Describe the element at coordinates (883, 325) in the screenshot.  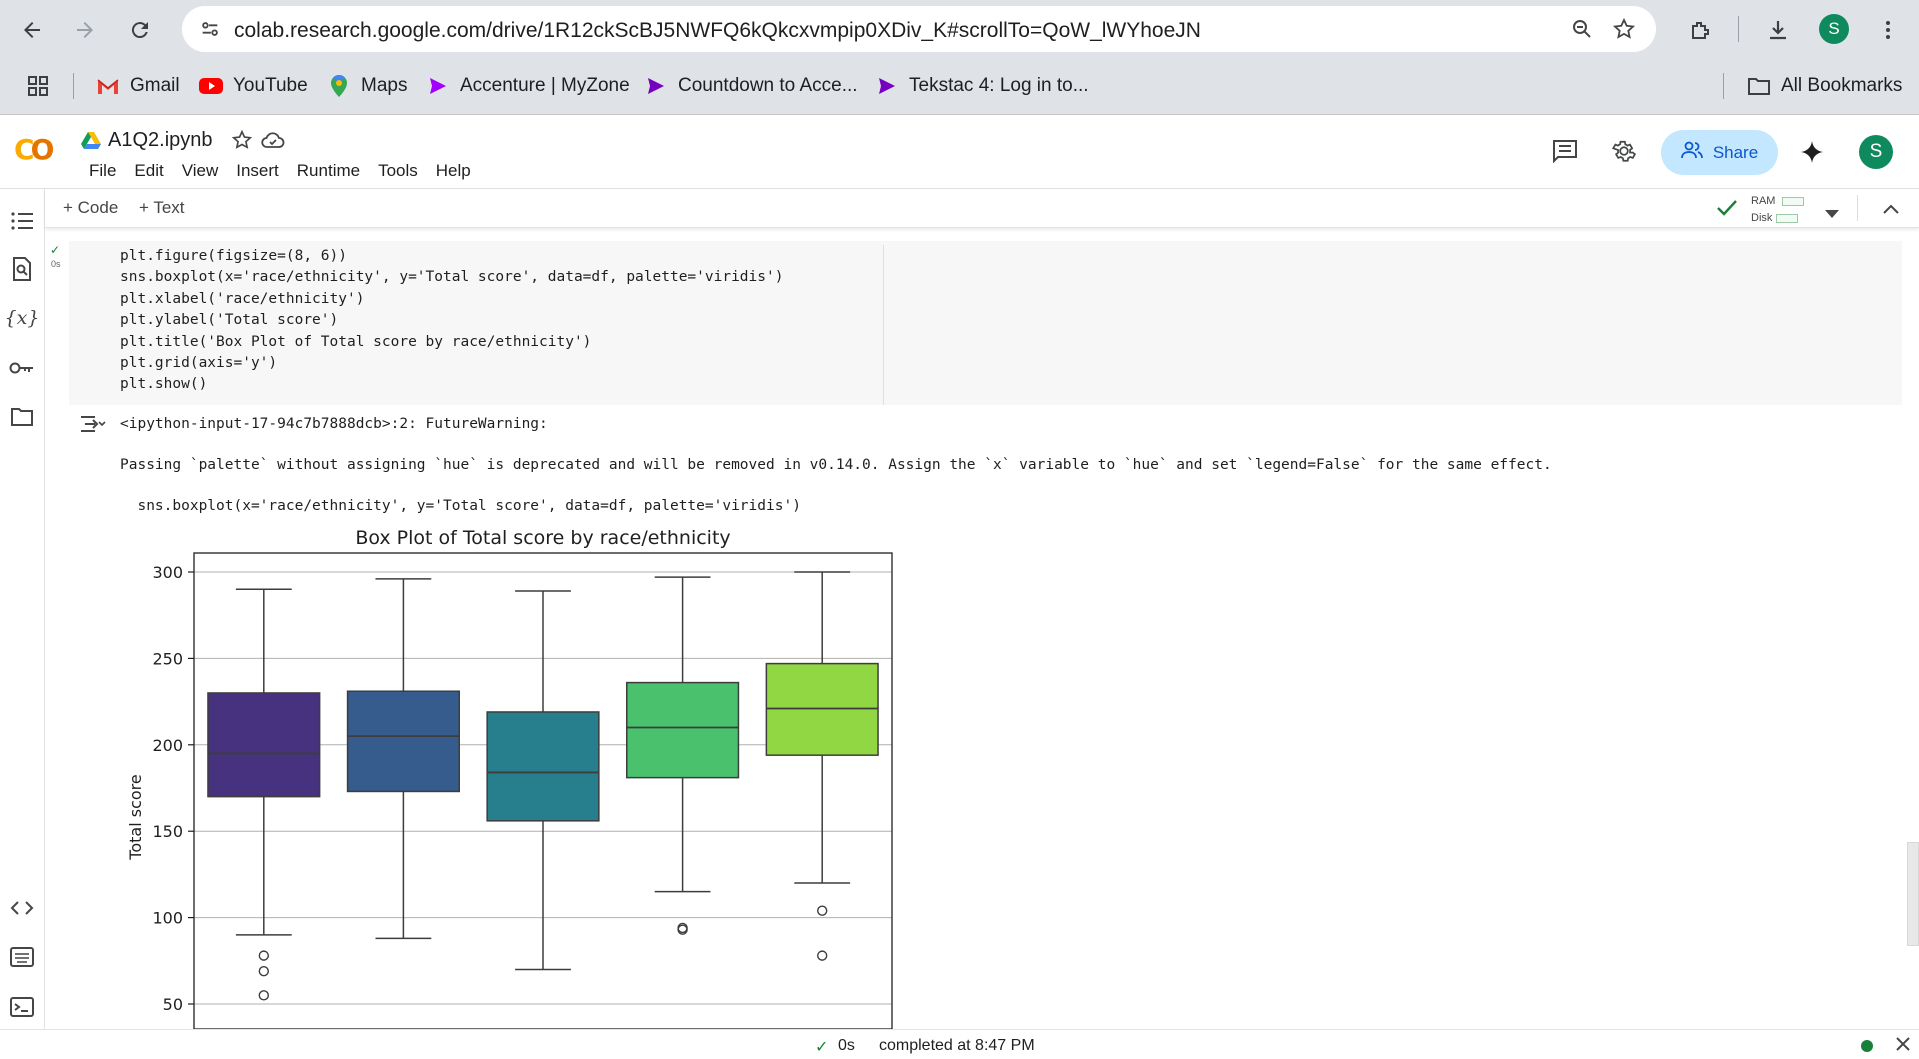
I see `cell-divider` at that location.